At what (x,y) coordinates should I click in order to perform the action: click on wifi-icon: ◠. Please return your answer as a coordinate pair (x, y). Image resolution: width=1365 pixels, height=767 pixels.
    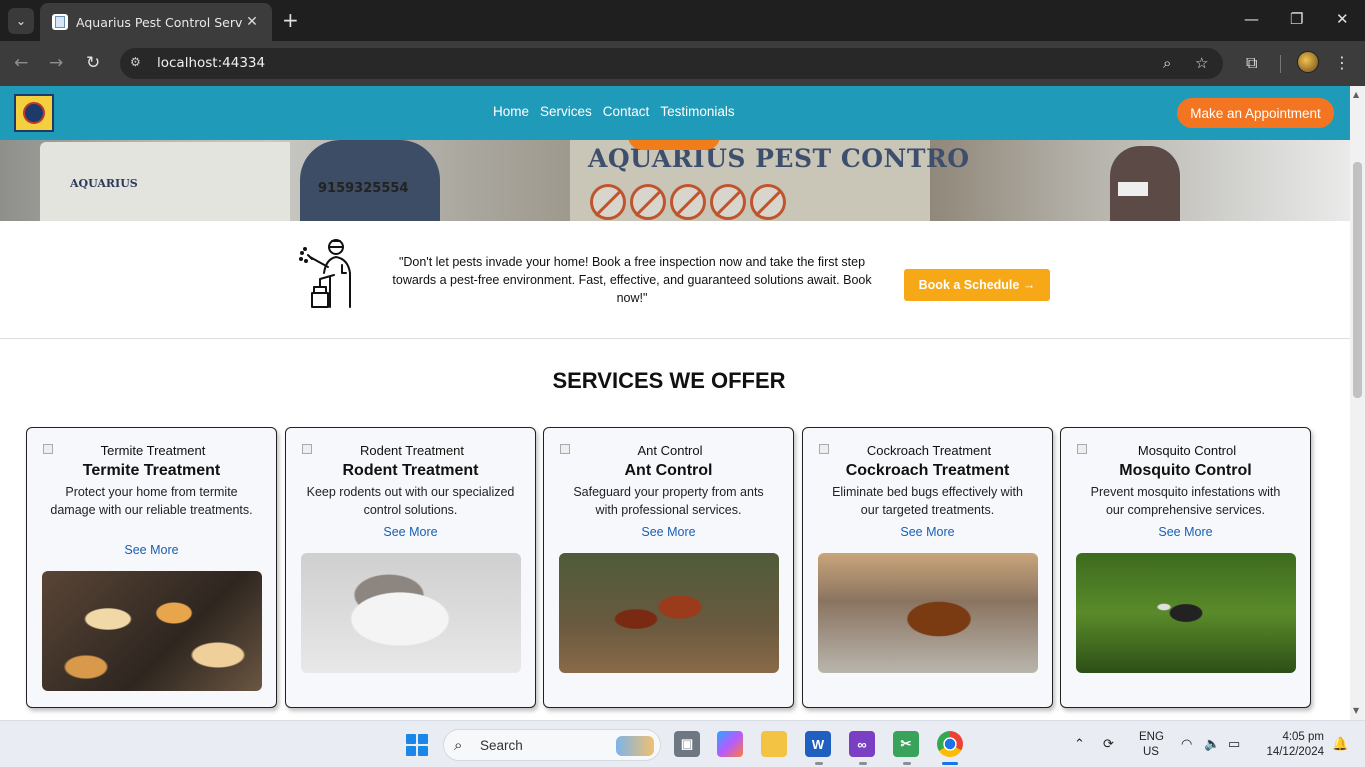
    Looking at the image, I should click on (1186, 744).